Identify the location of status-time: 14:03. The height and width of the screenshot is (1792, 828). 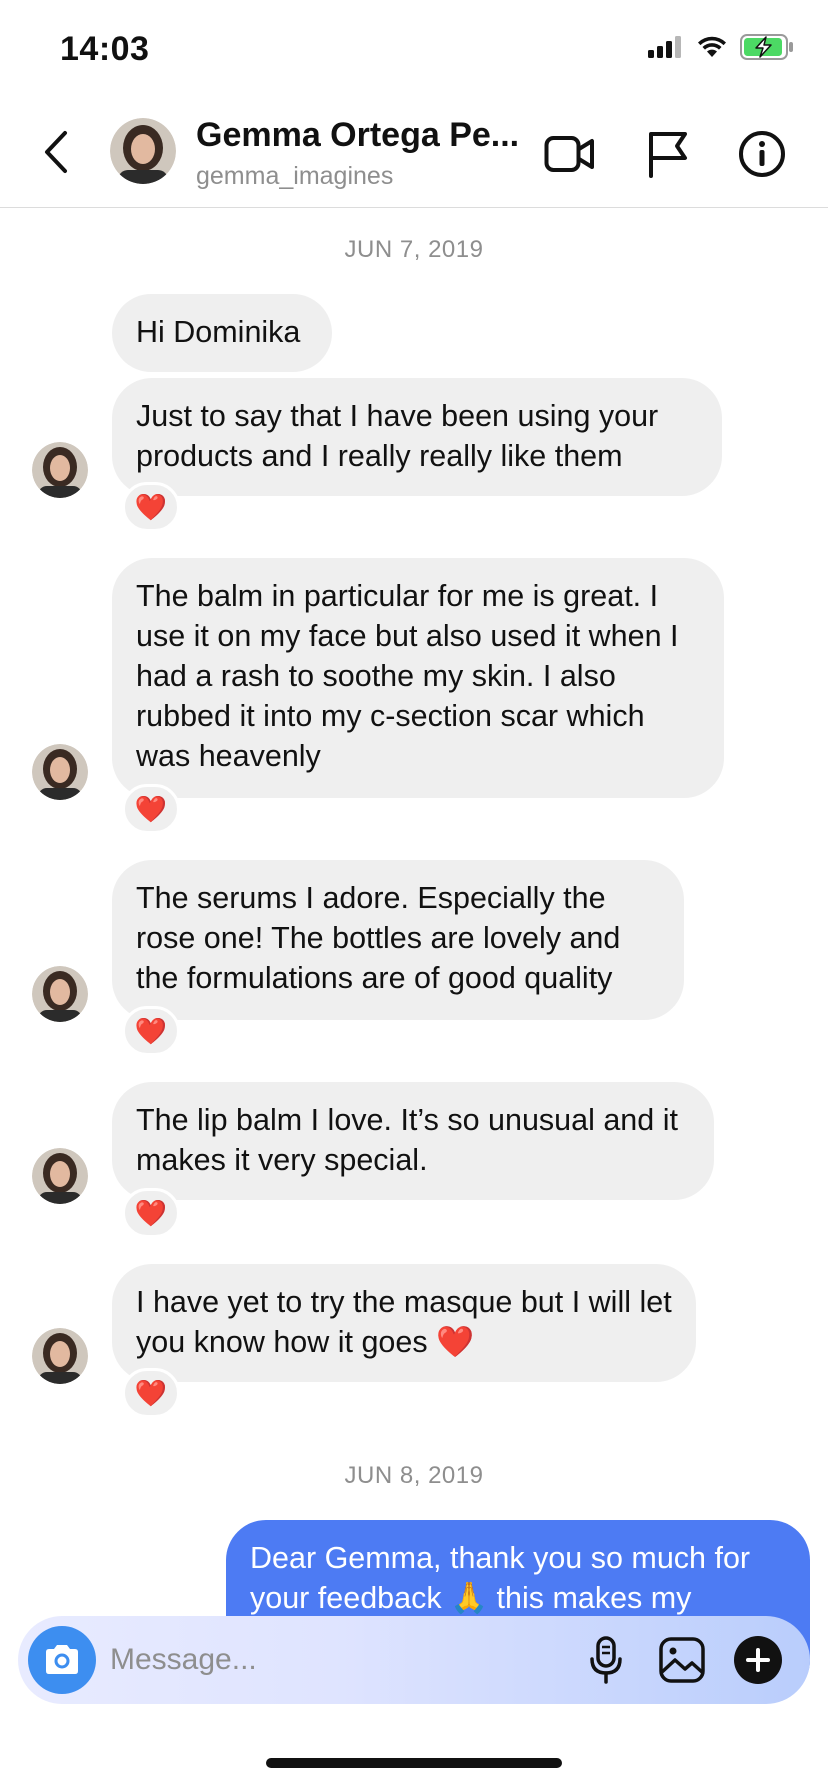
(105, 49).